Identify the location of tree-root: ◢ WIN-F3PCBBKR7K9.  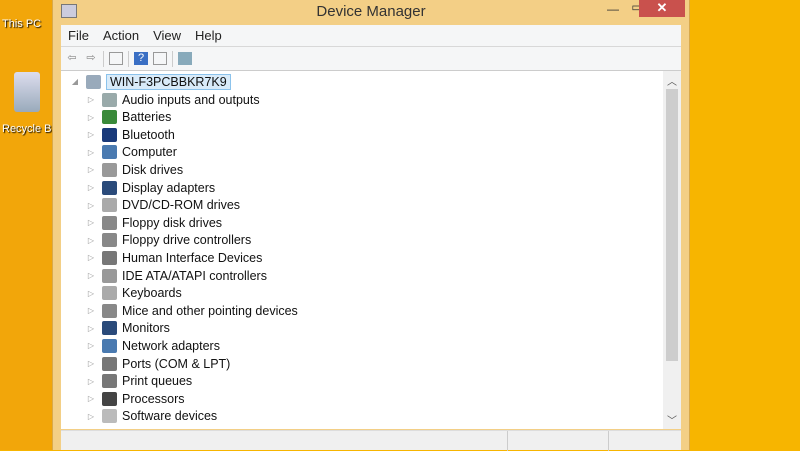
(150, 81).